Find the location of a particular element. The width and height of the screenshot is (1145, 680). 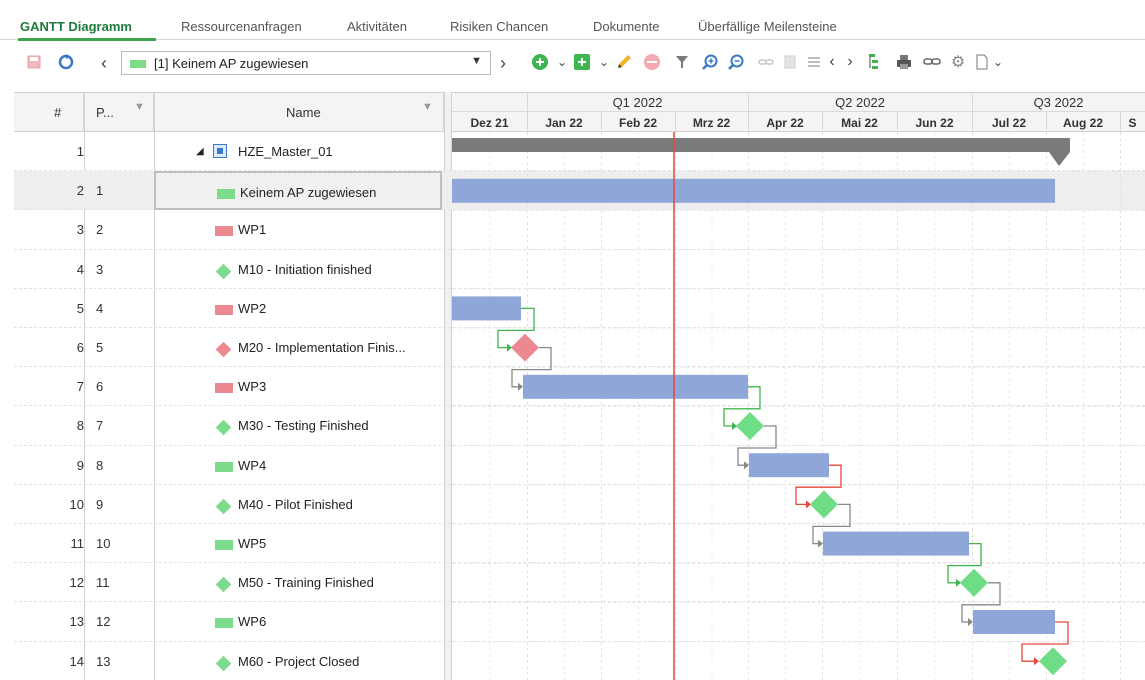

name-cell: M30 - Testing Finished is located at coordinates (298, 425).